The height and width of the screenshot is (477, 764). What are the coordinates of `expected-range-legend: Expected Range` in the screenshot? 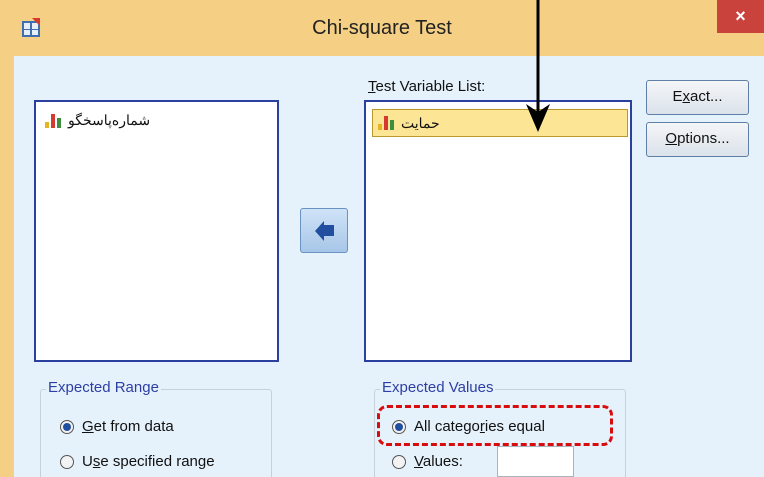 It's located at (103, 387).